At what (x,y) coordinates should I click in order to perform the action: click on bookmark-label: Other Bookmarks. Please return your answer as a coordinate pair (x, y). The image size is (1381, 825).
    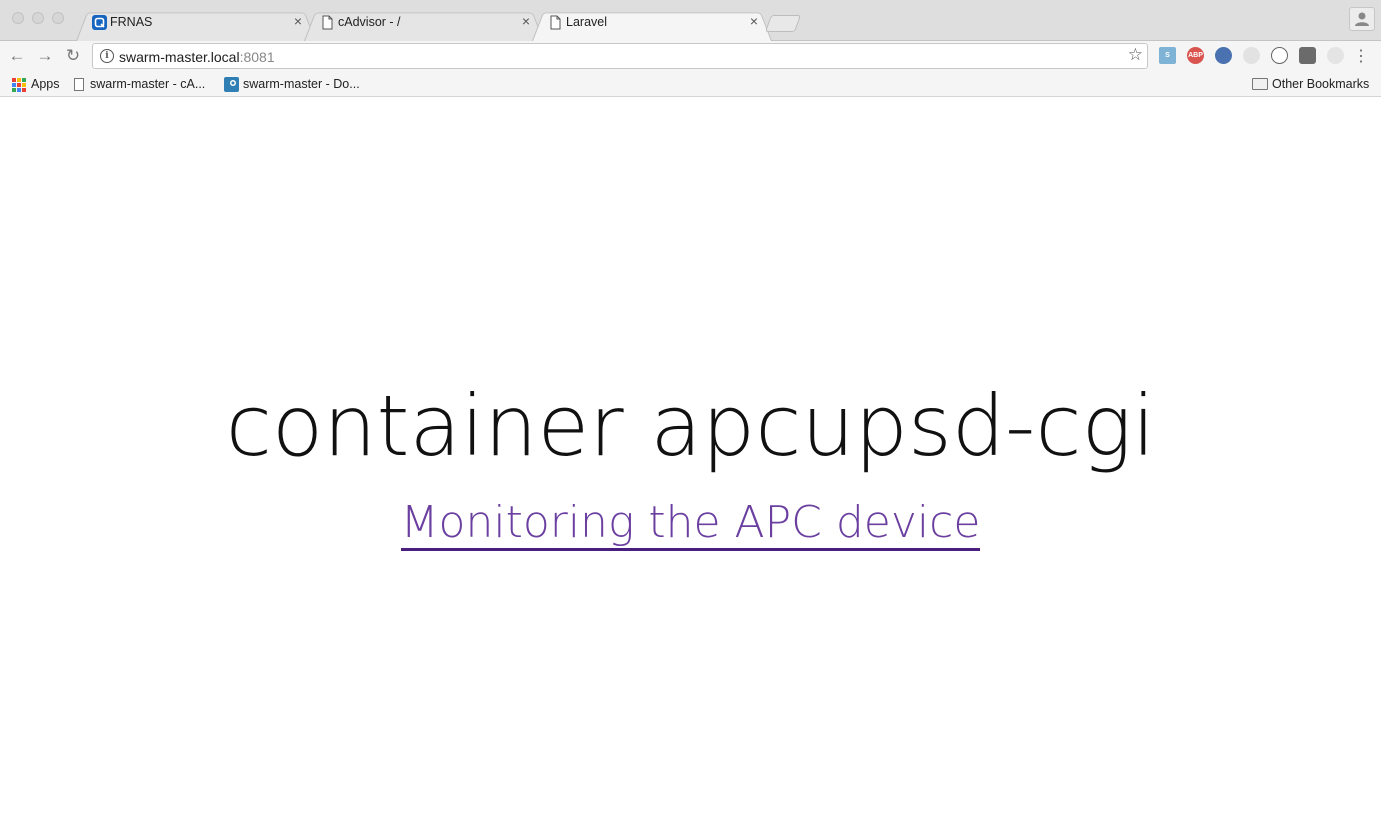
    Looking at the image, I should click on (1321, 84).